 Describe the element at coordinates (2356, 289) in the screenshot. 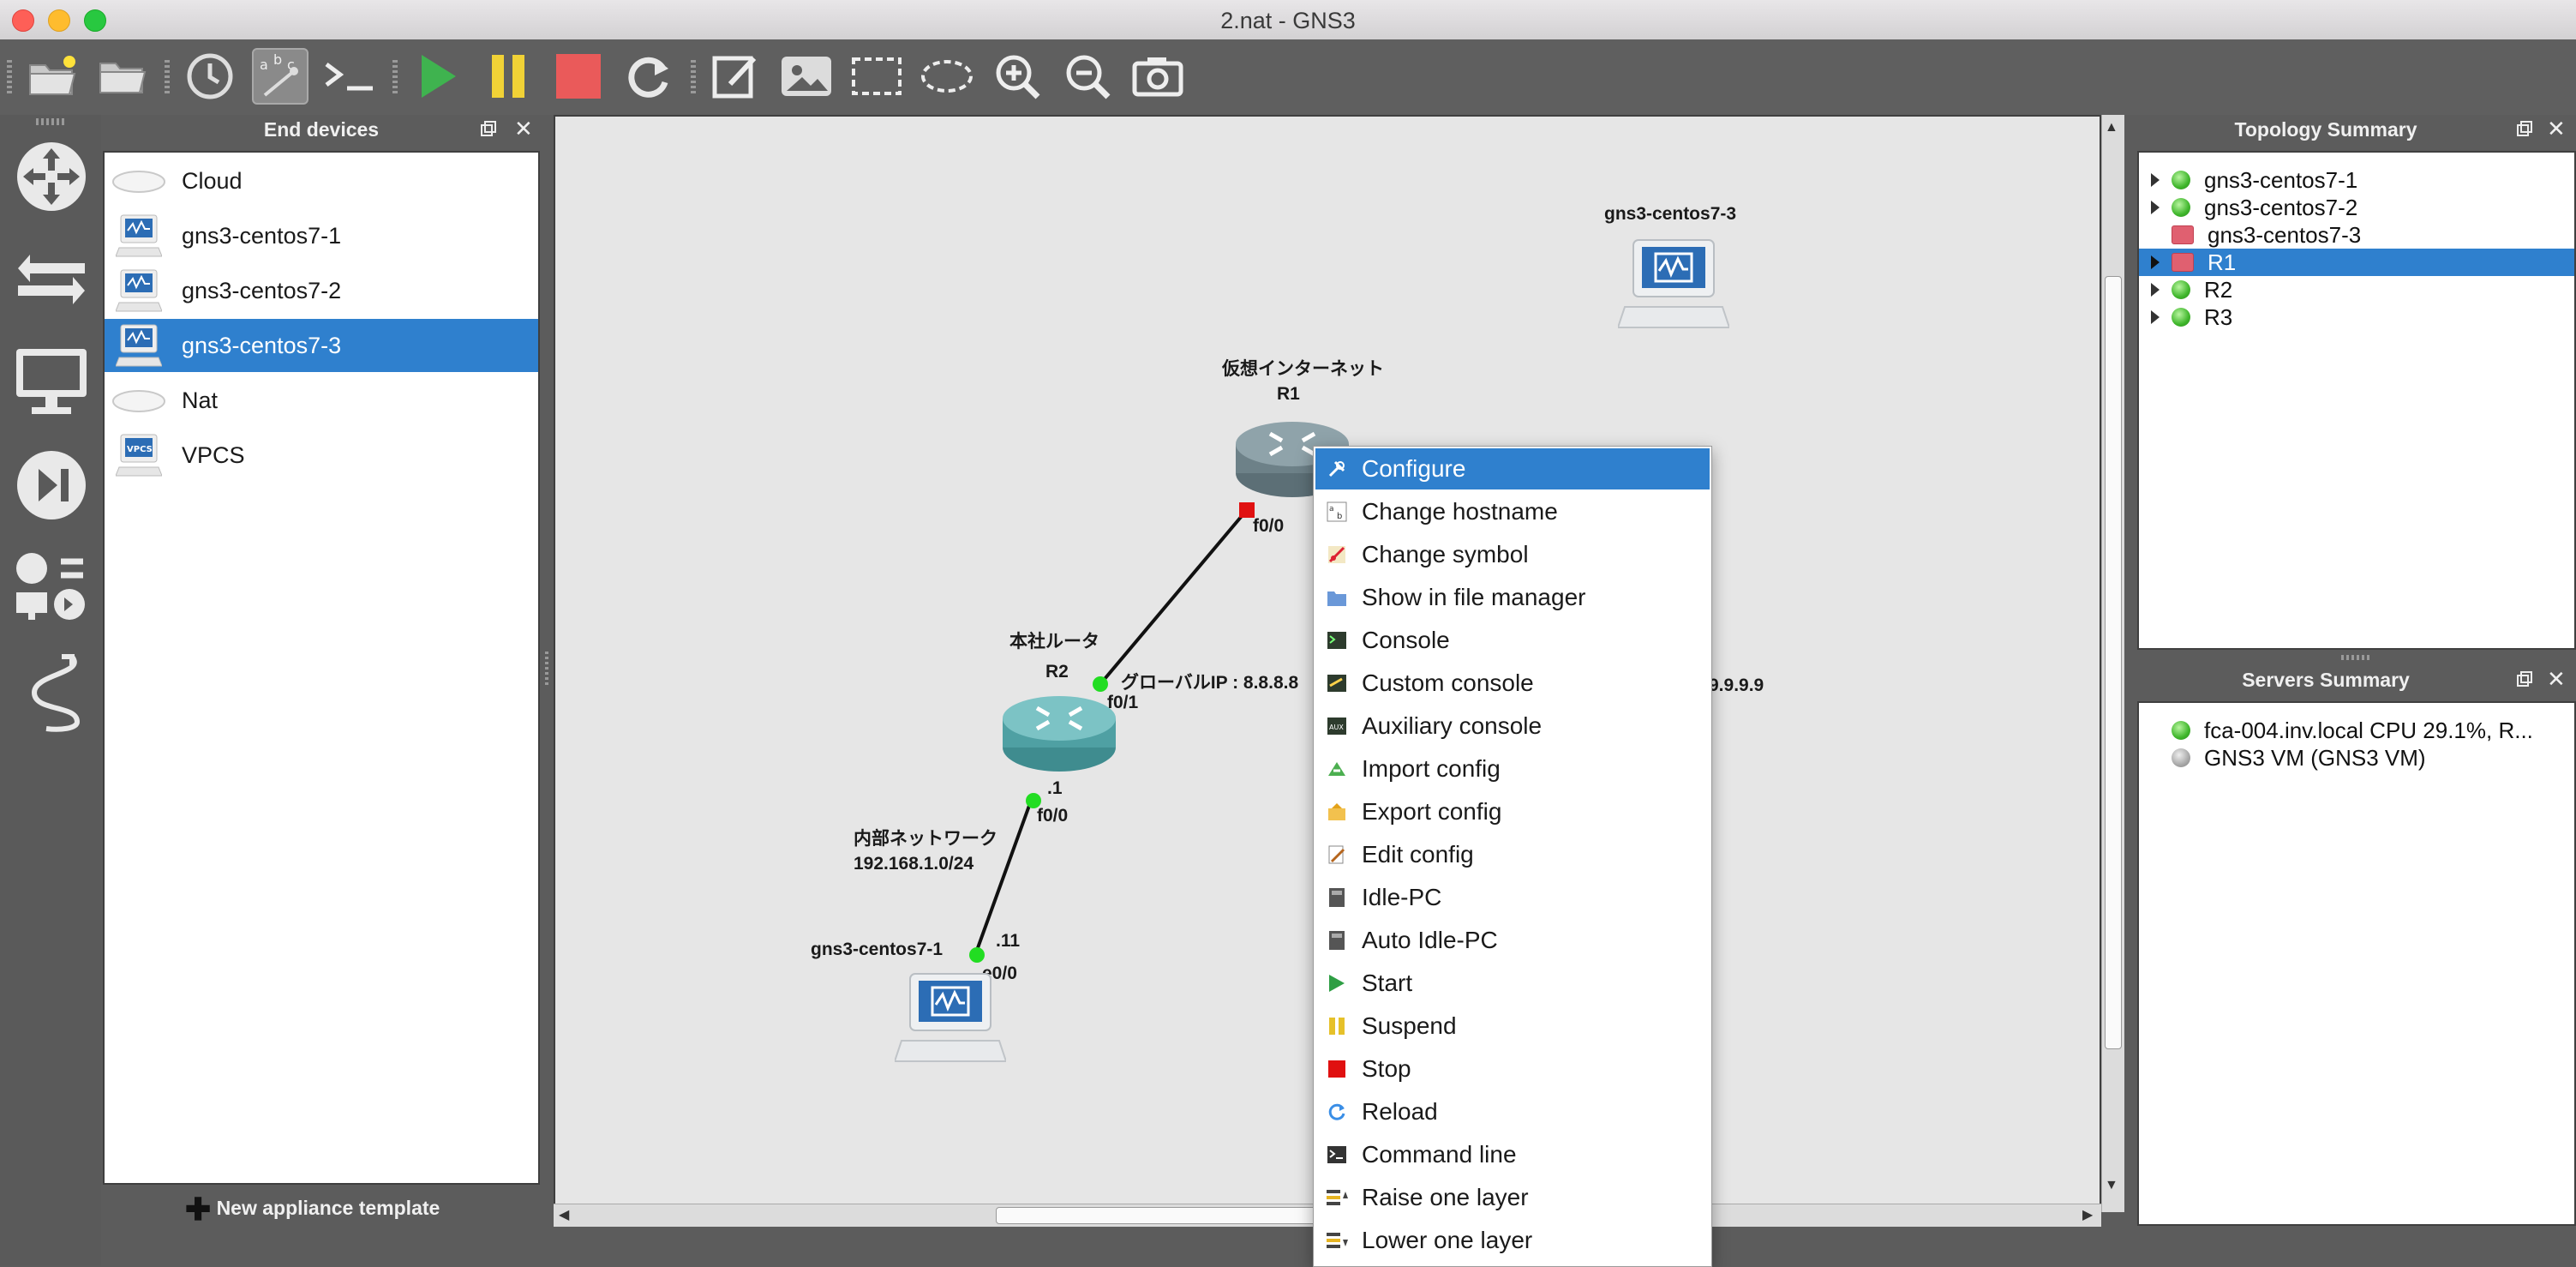

I see `tree-item-r2: R2` at that location.